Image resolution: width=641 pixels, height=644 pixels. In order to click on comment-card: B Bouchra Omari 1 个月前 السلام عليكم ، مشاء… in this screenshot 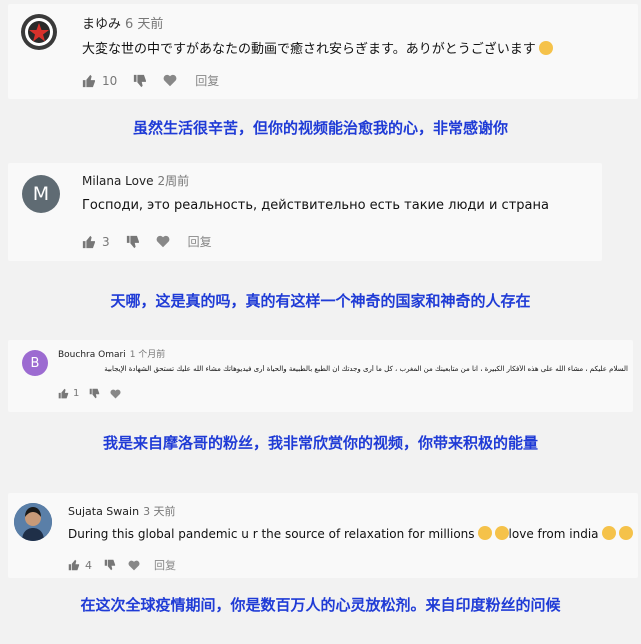, I will do `click(320, 376)`.